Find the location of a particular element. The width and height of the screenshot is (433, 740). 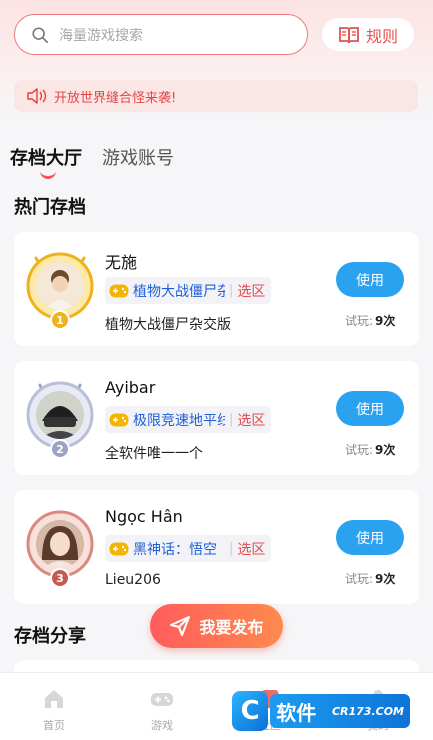

publish-button: 我要发布 is located at coordinates (216, 626).